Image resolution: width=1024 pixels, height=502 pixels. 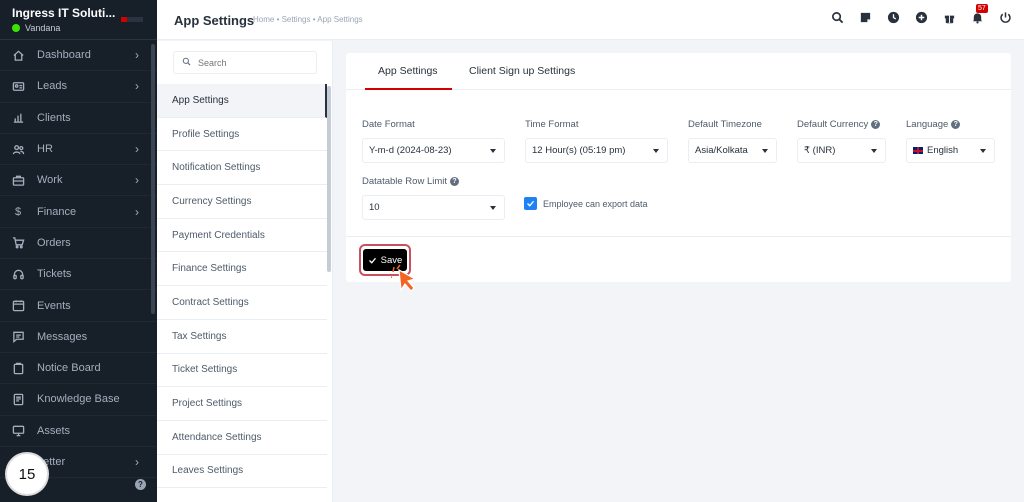 I want to click on sticky-note-icon, so click(x=865, y=17).